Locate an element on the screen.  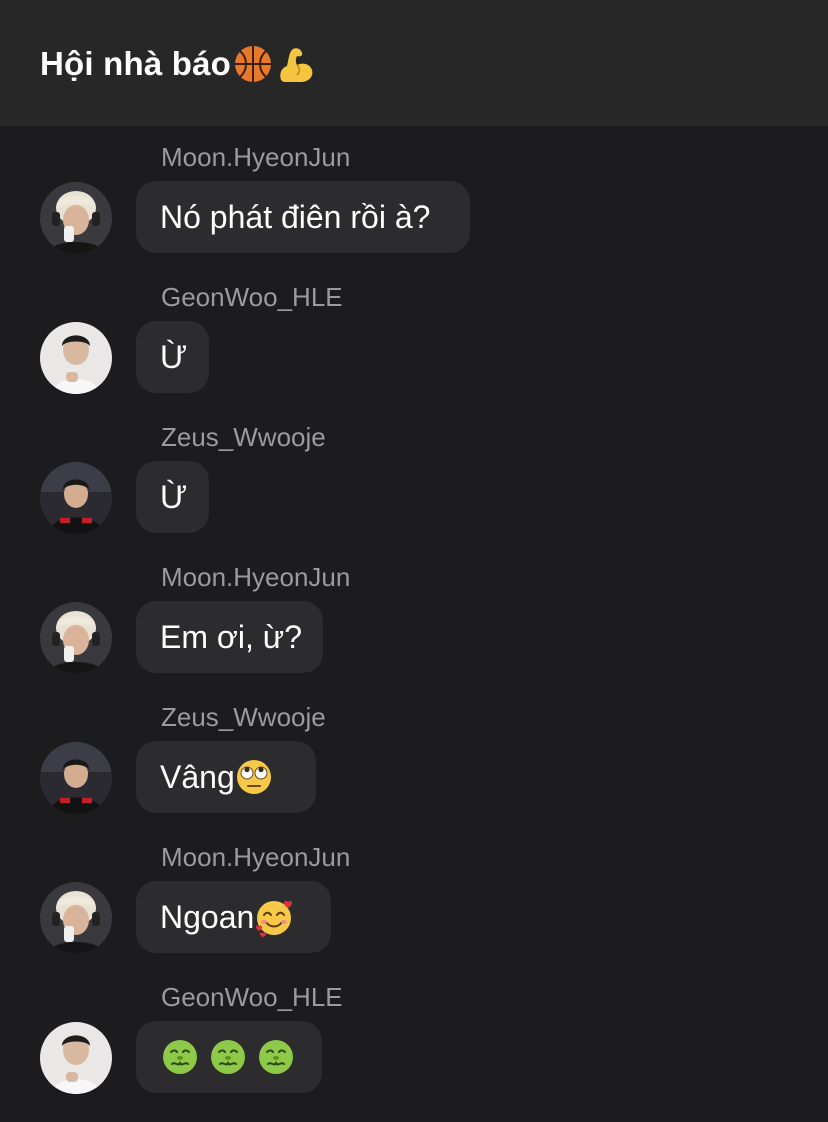
message-item: Moon.HyeonJun Ngoan is located at coordinates (414, 896).